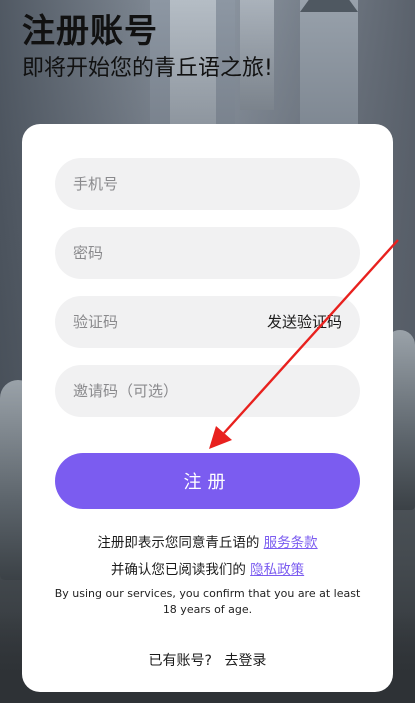 This screenshot has width=415, height=703. I want to click on terms-text: 注册即表示您同意青丘语的, so click(178, 543).